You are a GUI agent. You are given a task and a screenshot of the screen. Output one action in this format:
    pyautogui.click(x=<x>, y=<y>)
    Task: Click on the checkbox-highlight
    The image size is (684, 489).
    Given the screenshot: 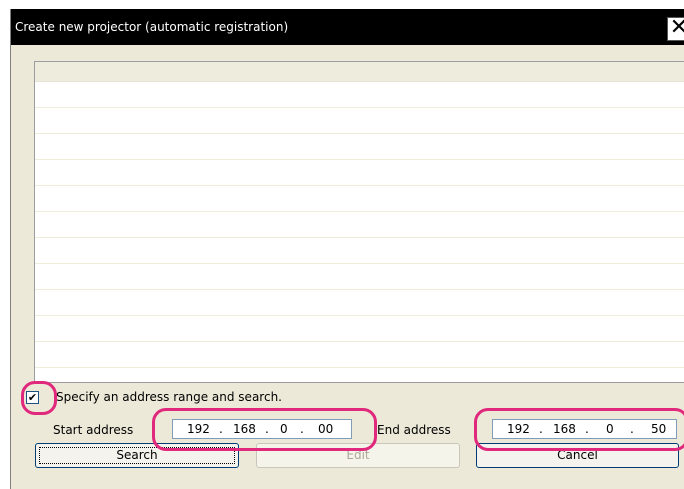 What is the action you would take?
    pyautogui.click(x=39, y=398)
    